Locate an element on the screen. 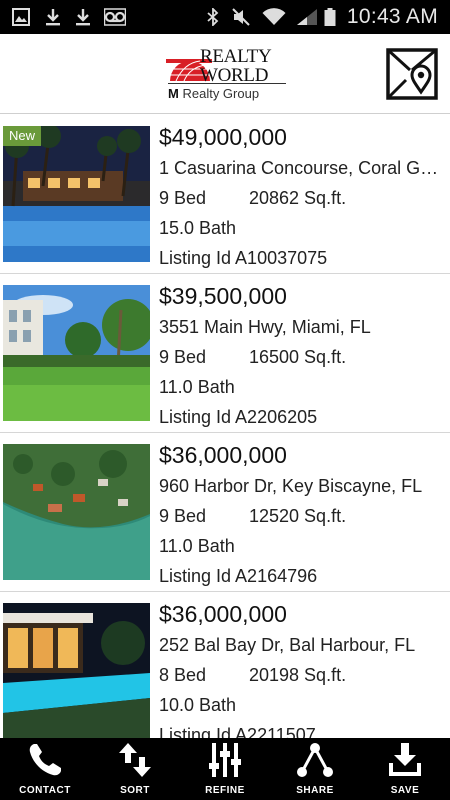  contact-label: CONTACT is located at coordinates (45, 790).